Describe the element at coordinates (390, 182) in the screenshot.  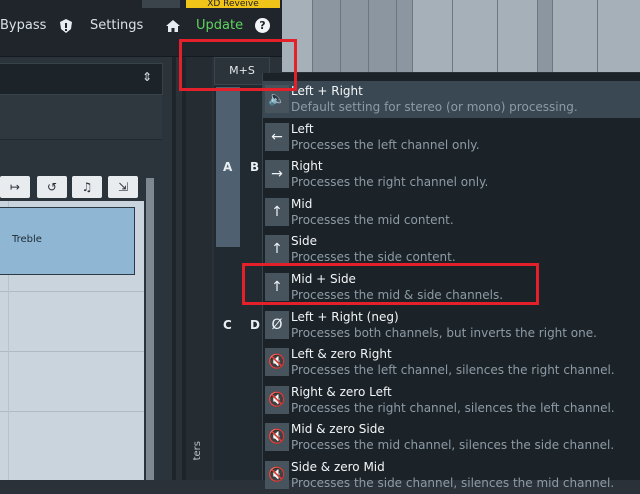
I see `menu-item-description: Processes the right channel only.` at that location.